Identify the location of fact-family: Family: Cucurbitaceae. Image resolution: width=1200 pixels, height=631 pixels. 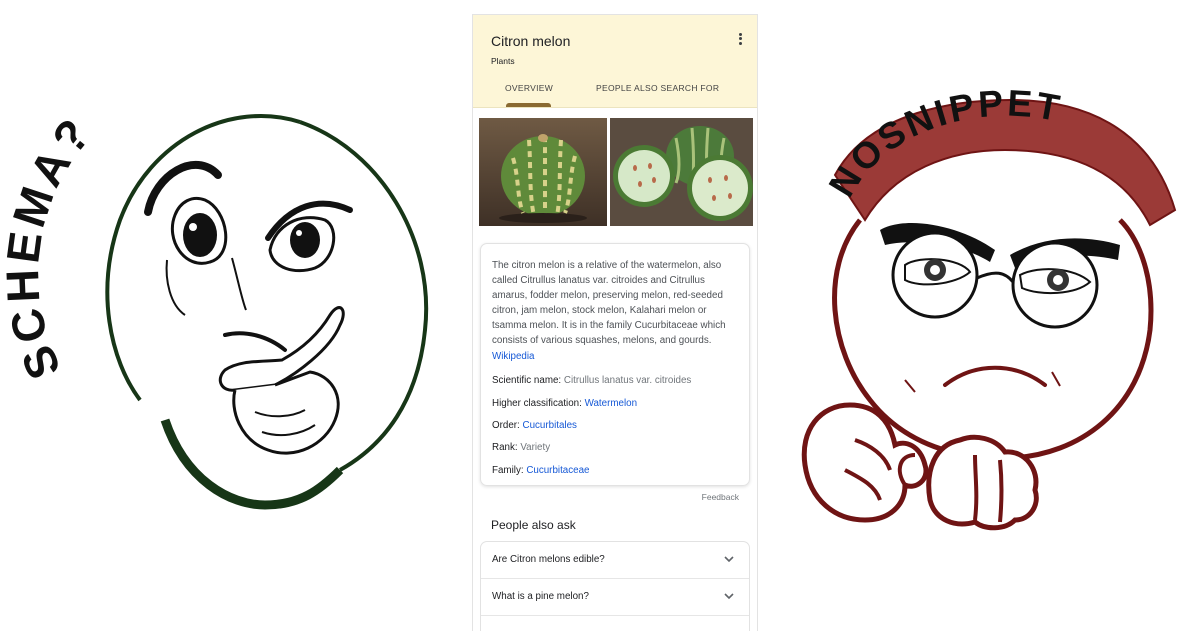
(541, 470).